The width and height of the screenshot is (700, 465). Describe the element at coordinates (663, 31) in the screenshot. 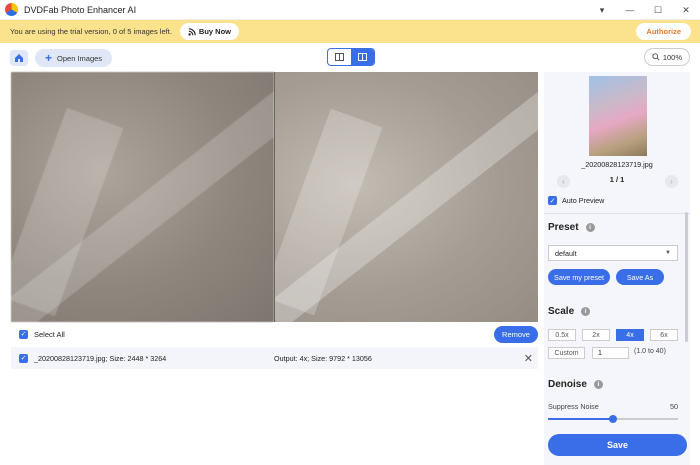

I see `authorize-button: Authorize` at that location.